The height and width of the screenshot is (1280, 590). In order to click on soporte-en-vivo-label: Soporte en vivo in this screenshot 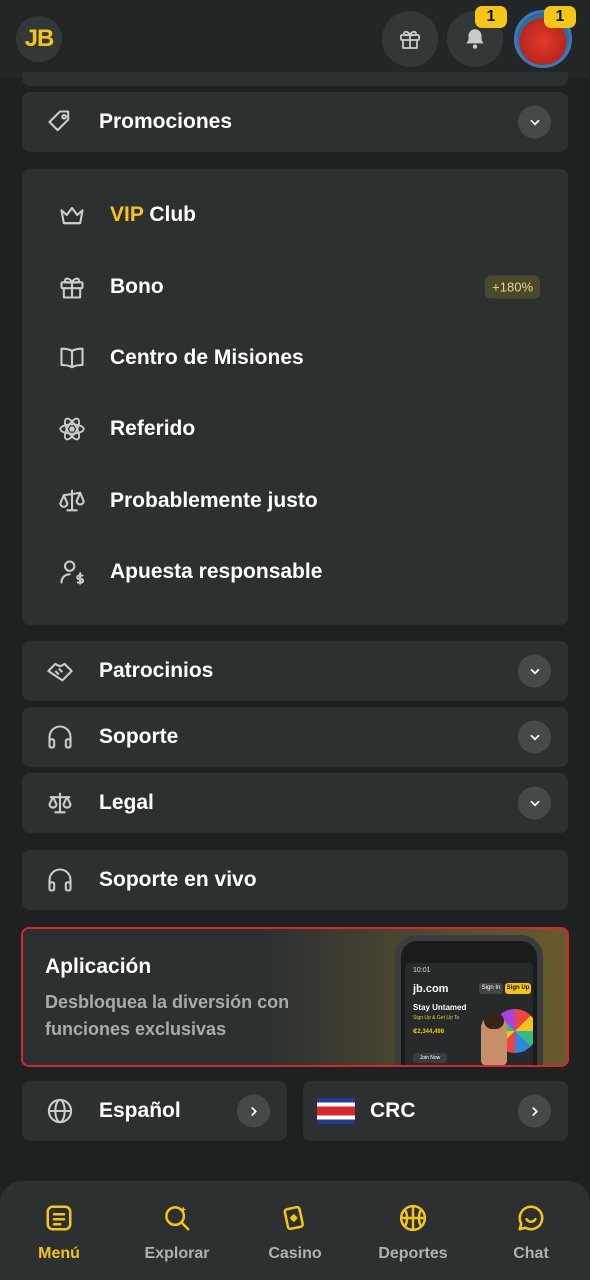, I will do `click(178, 879)`.